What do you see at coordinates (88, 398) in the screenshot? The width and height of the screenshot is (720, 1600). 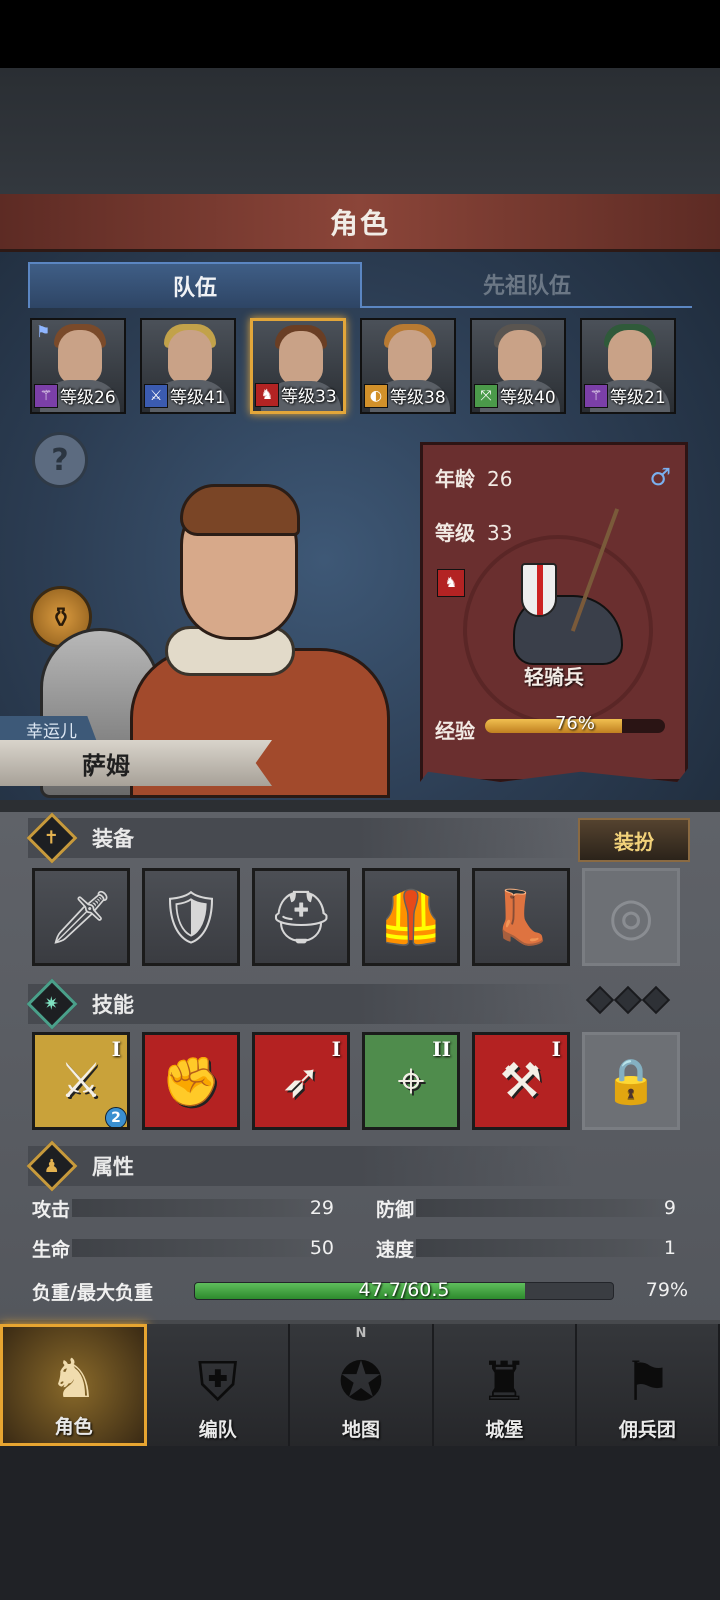 I see `hero-level: 等级26` at bounding box center [88, 398].